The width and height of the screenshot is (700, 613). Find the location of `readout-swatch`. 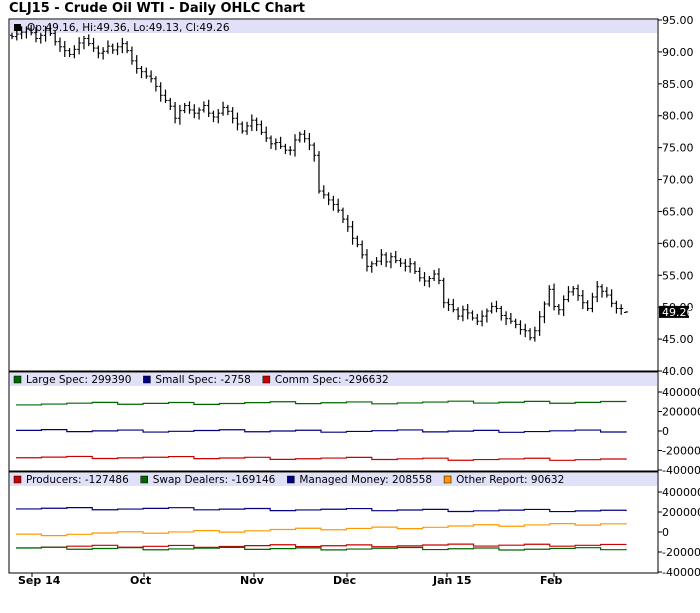

readout-swatch is located at coordinates (17, 27).